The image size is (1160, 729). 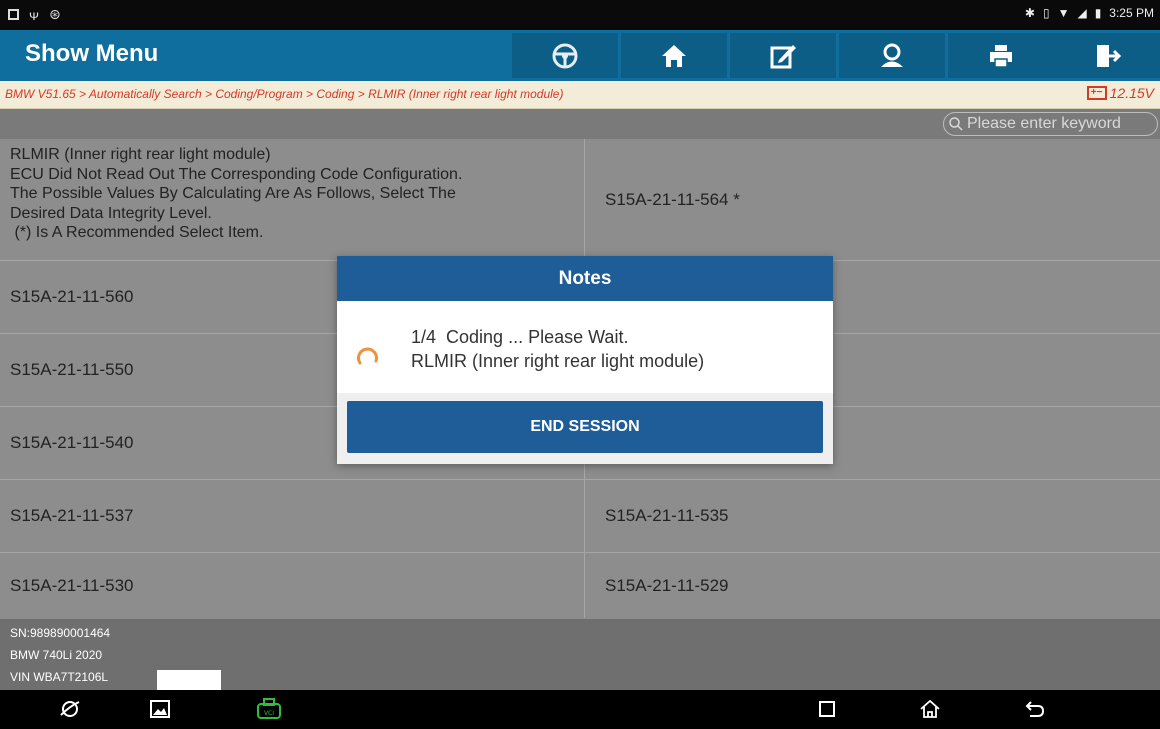 I want to click on debug-icon: ⊛, so click(x=54, y=14).